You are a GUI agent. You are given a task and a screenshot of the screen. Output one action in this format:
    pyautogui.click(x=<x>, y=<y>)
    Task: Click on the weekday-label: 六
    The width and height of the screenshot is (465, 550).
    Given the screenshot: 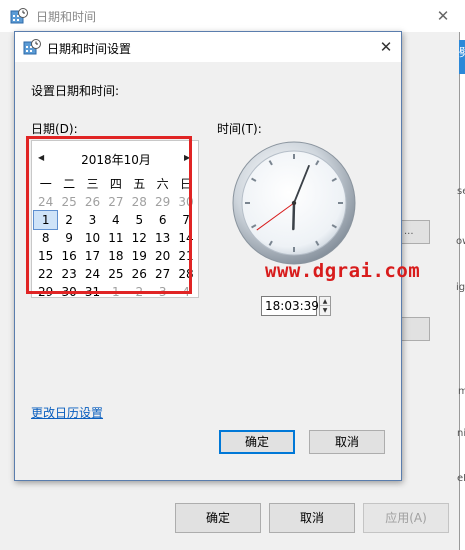 What is the action you would take?
    pyautogui.click(x=162, y=184)
    